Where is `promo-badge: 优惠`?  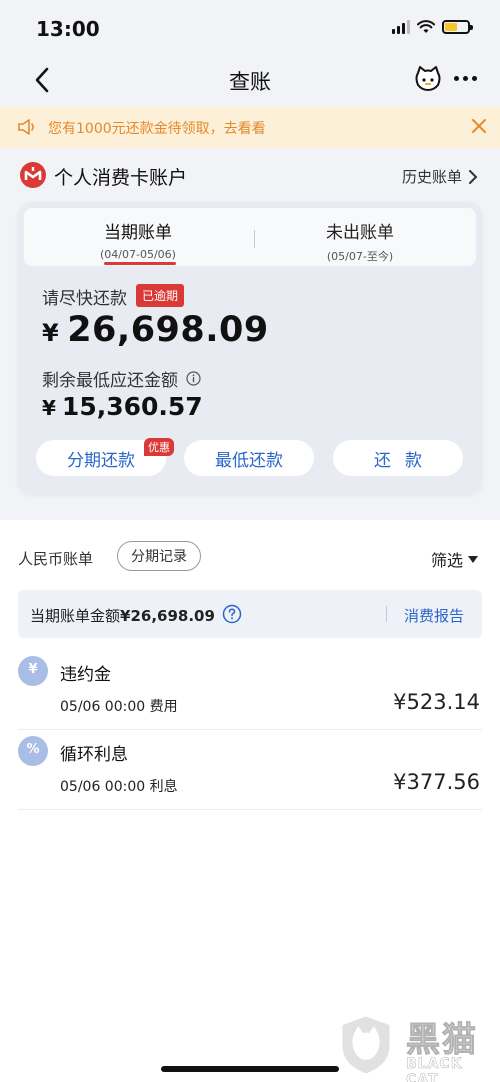
promo-badge: 优惠 is located at coordinates (159, 447).